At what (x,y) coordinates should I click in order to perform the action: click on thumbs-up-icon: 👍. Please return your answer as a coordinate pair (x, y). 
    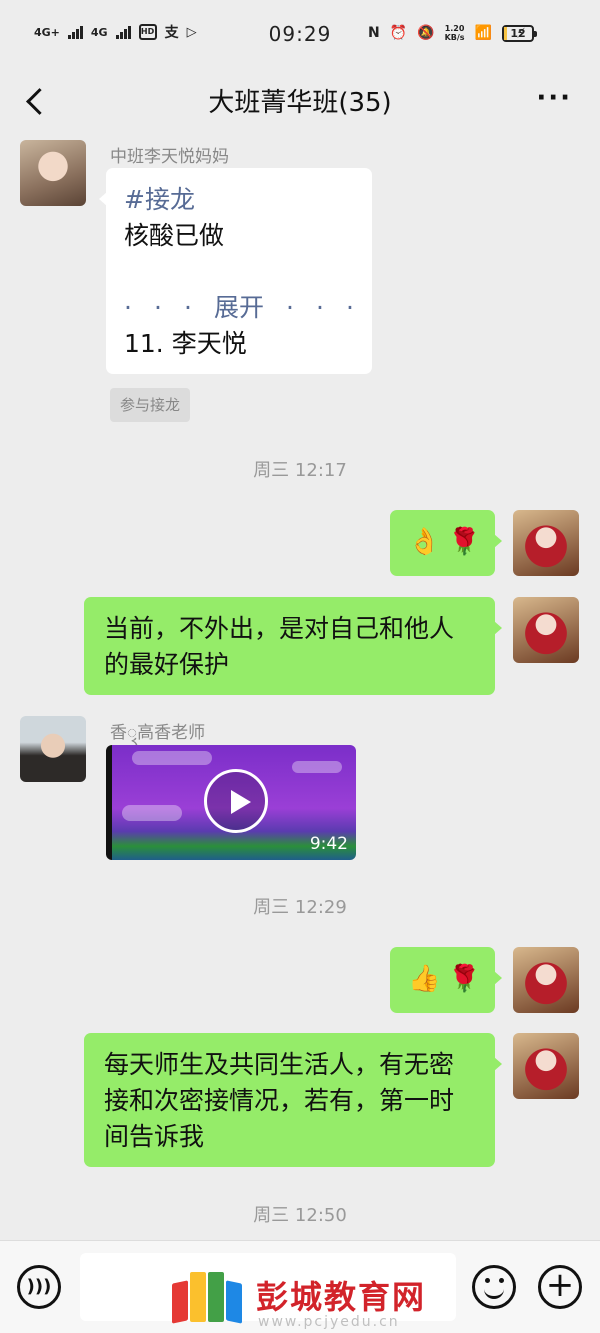
    Looking at the image, I should click on (424, 979).